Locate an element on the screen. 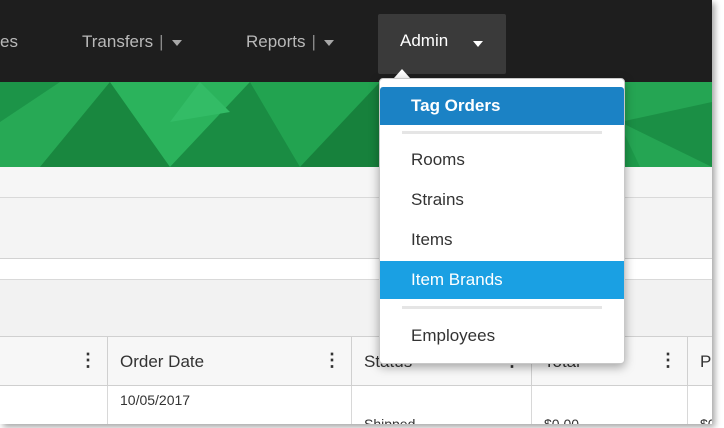  nav-item-partial: es is located at coordinates (9, 36).